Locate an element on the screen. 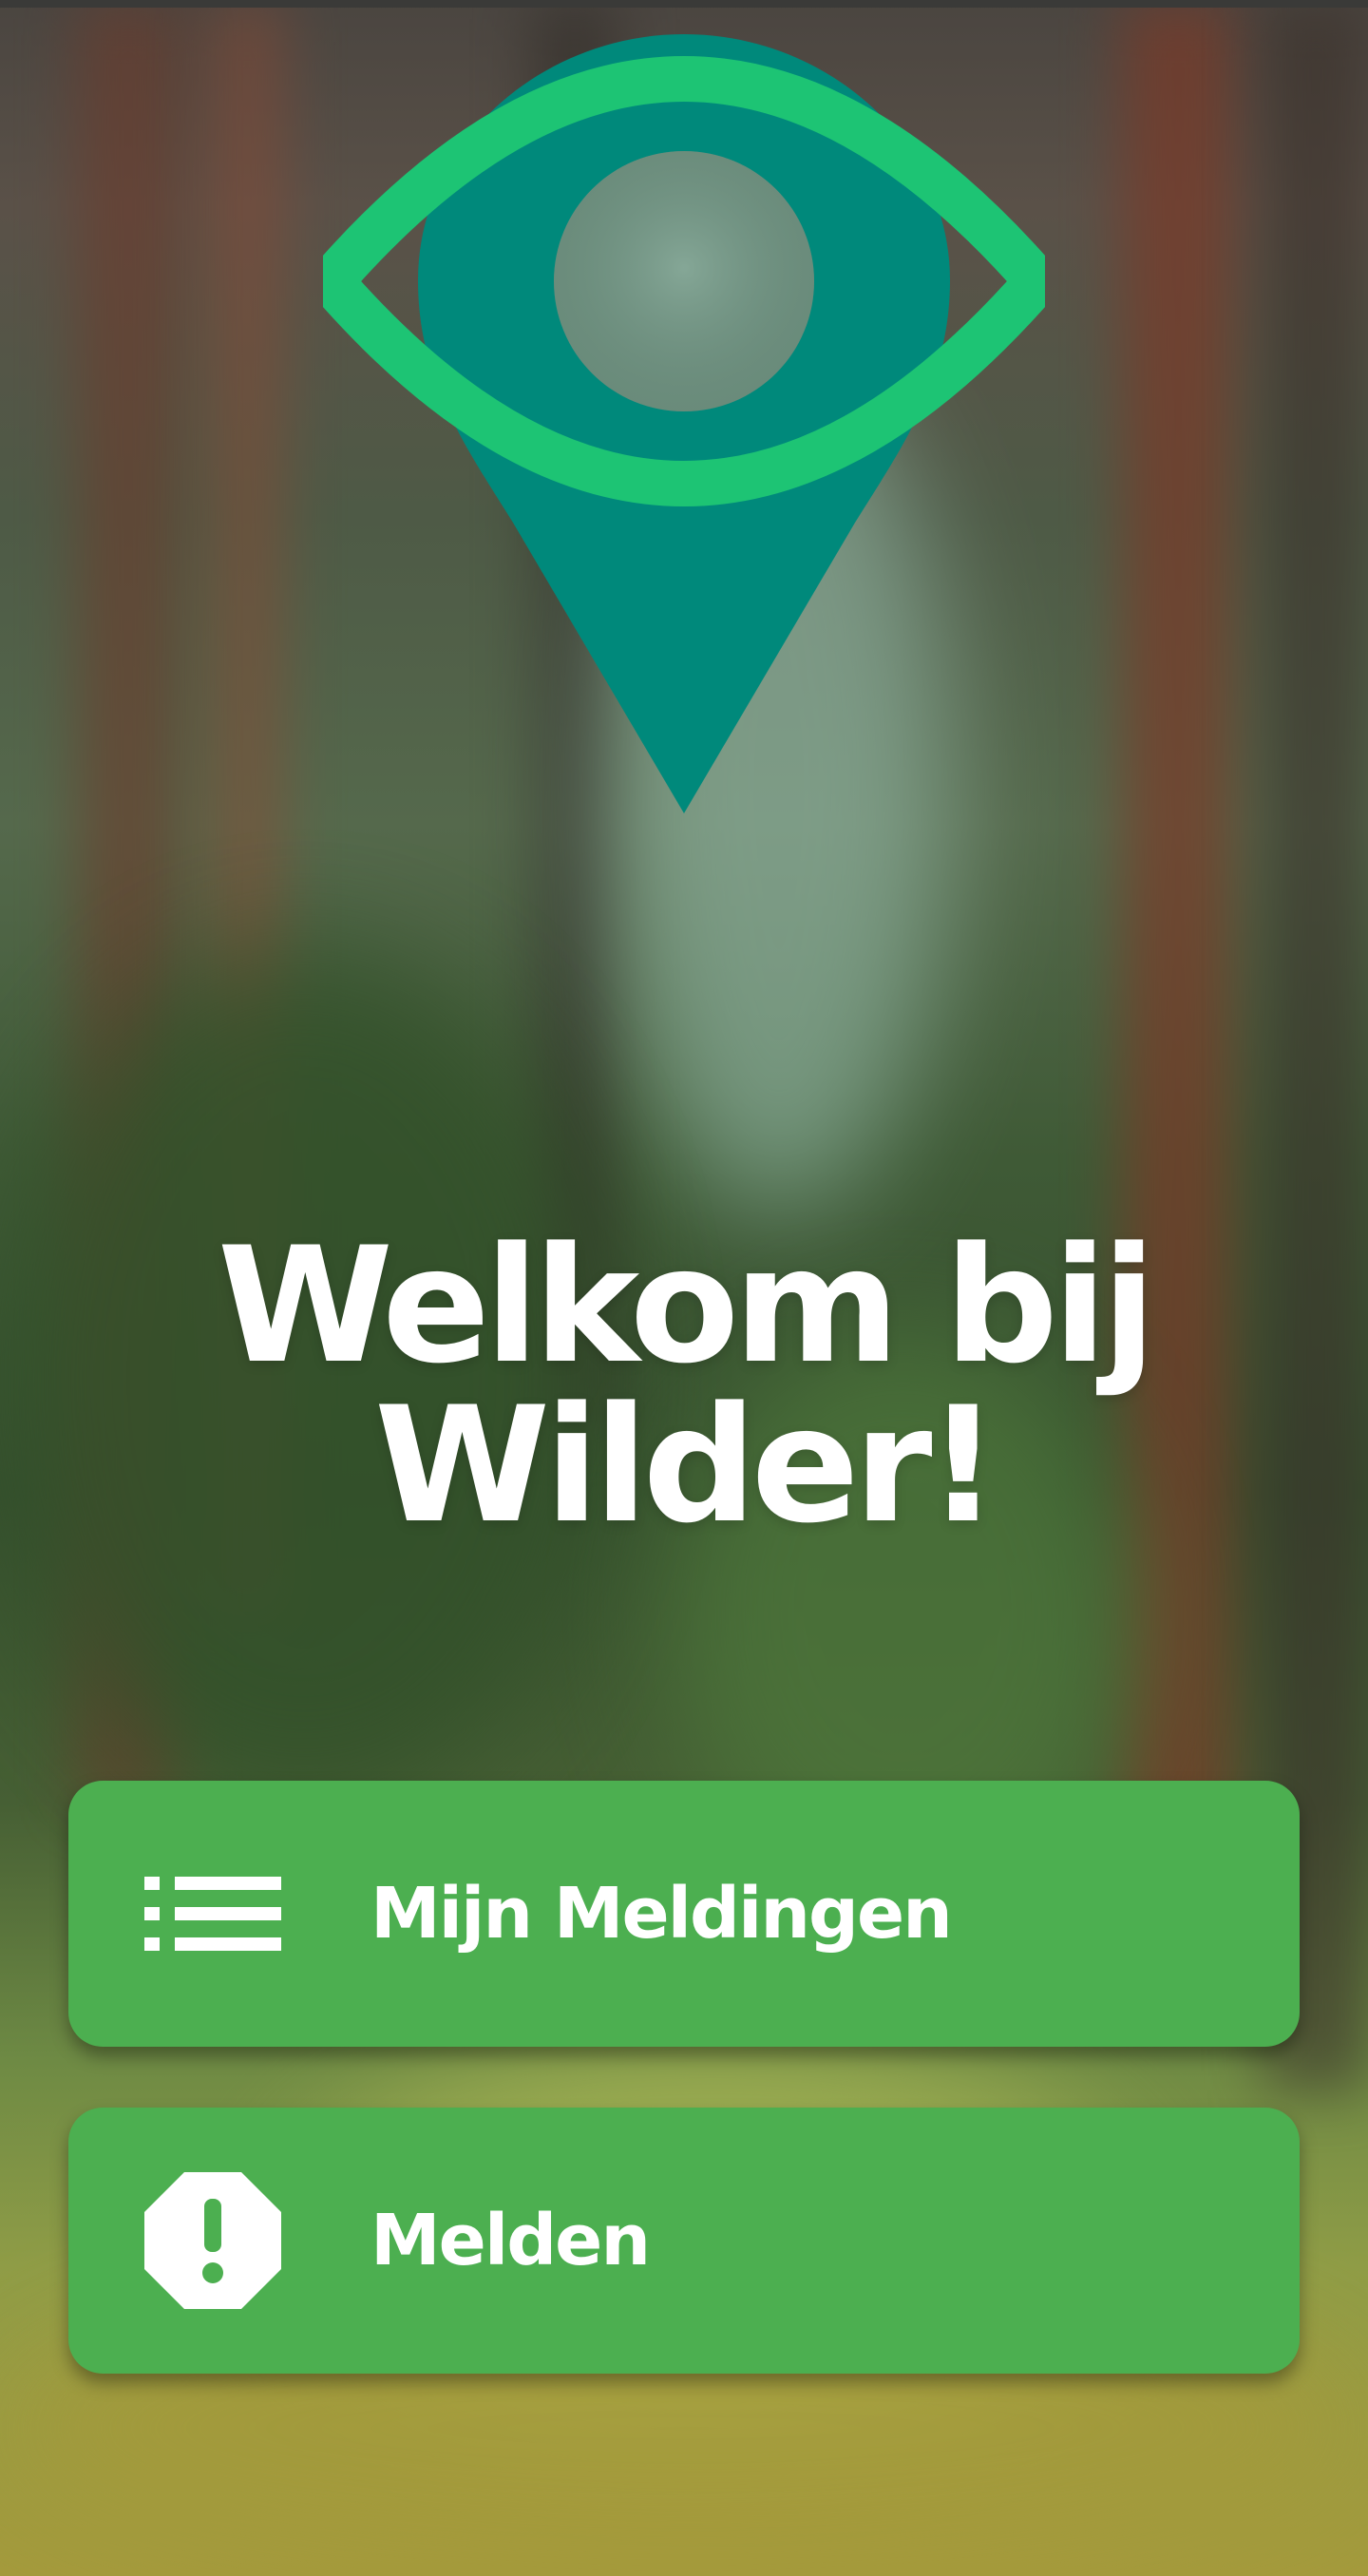 Image resolution: width=1368 pixels, height=2576 pixels. my-reports-button: Mijn Meldingen is located at coordinates (684, 1914).